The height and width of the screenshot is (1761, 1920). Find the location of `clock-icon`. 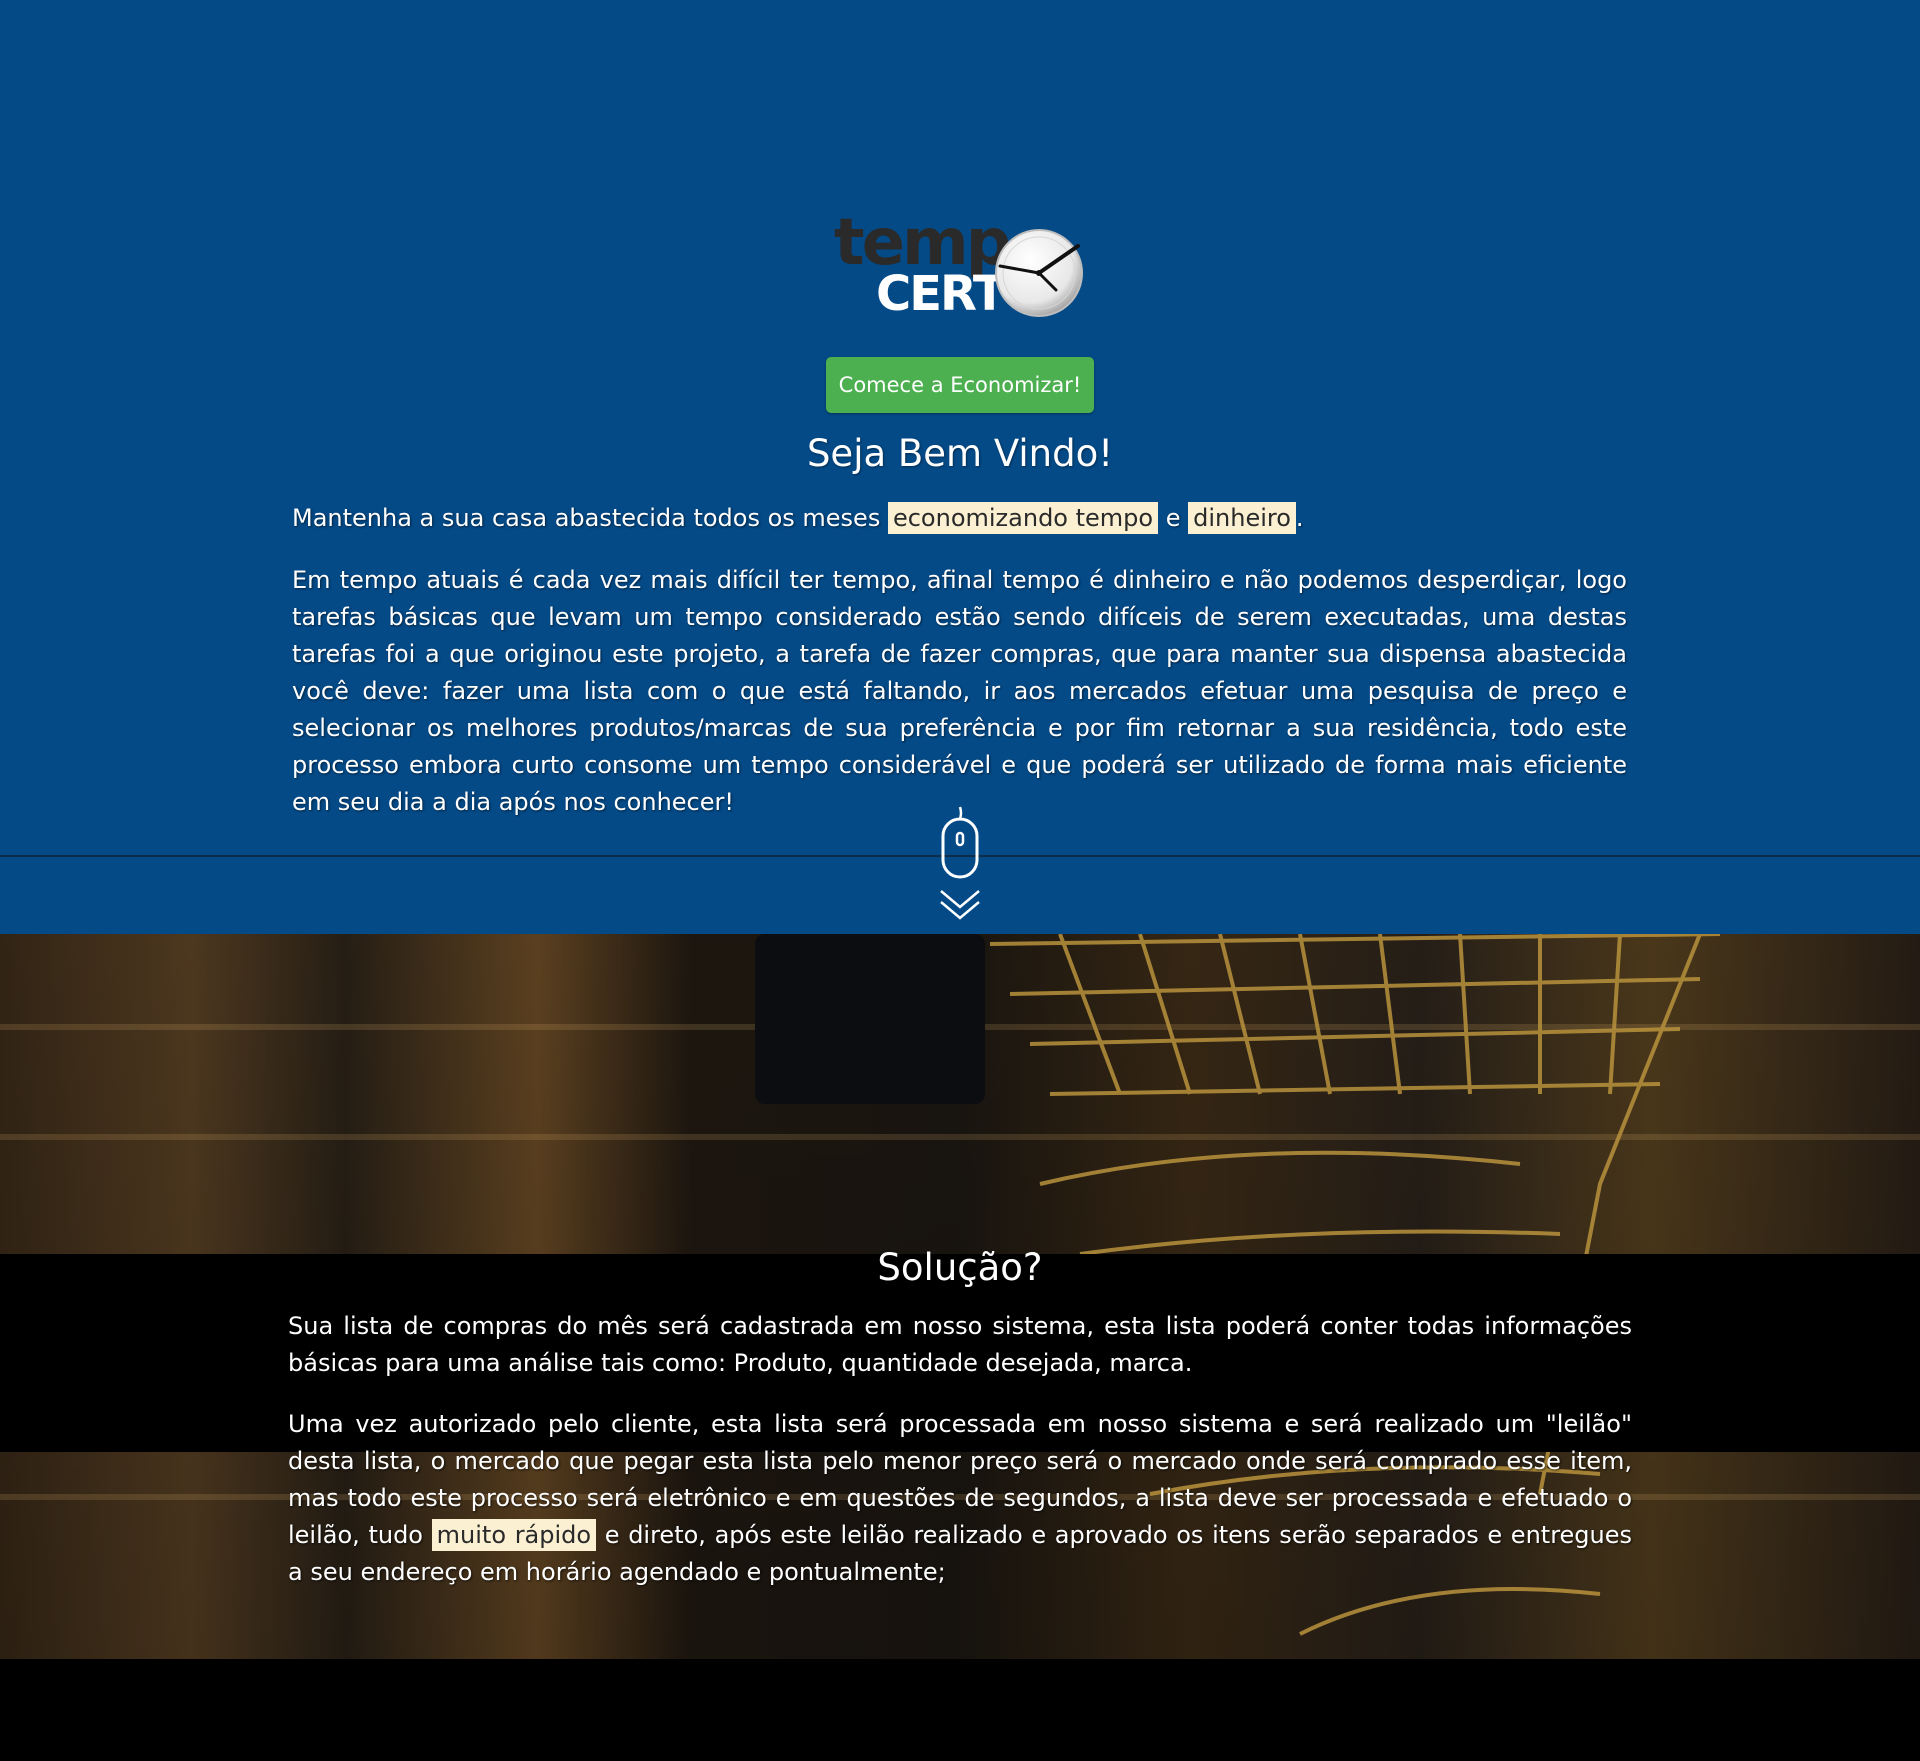

clock-icon is located at coordinates (1039, 273).